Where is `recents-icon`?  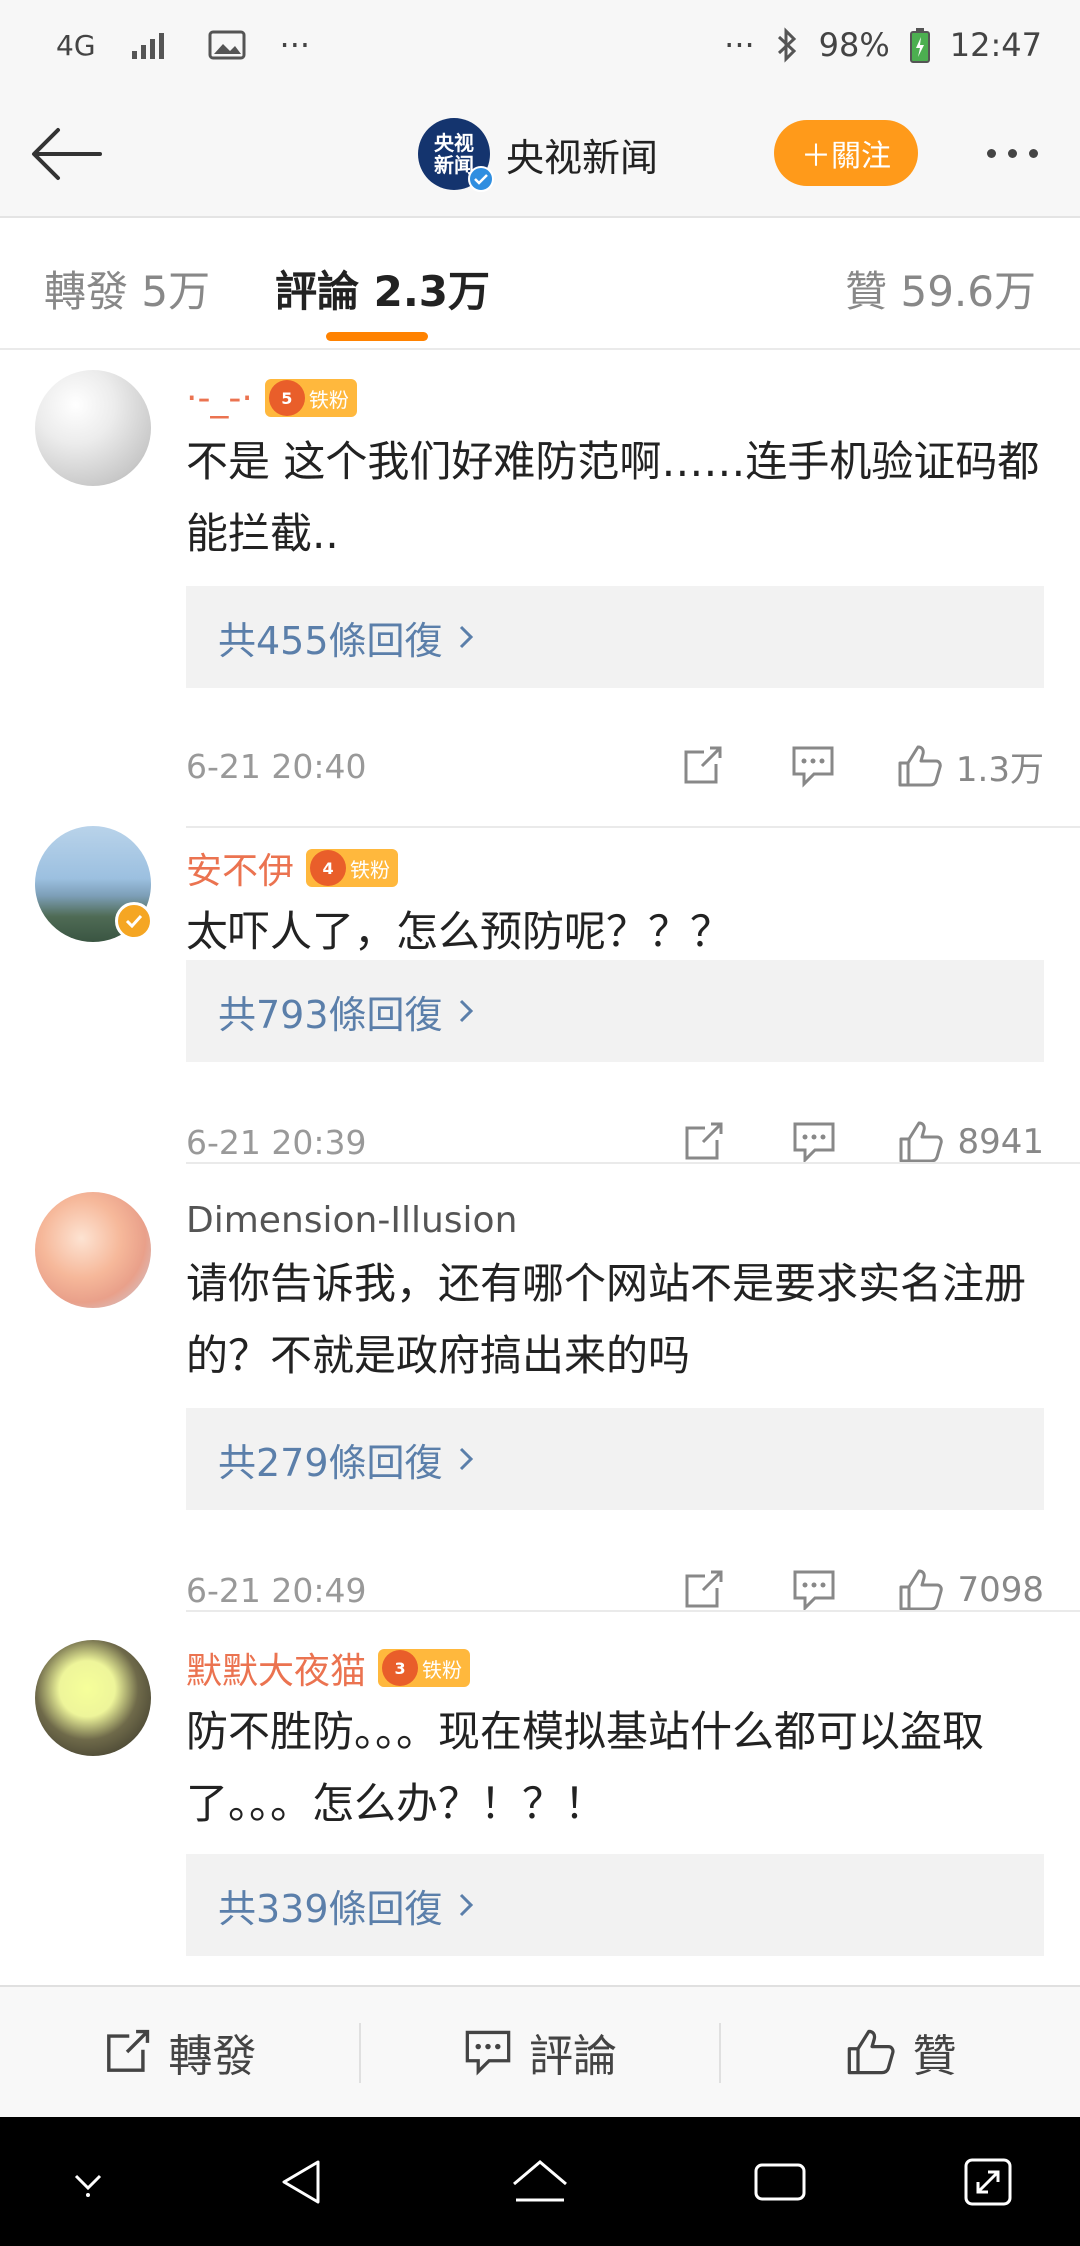 recents-icon is located at coordinates (780, 2181).